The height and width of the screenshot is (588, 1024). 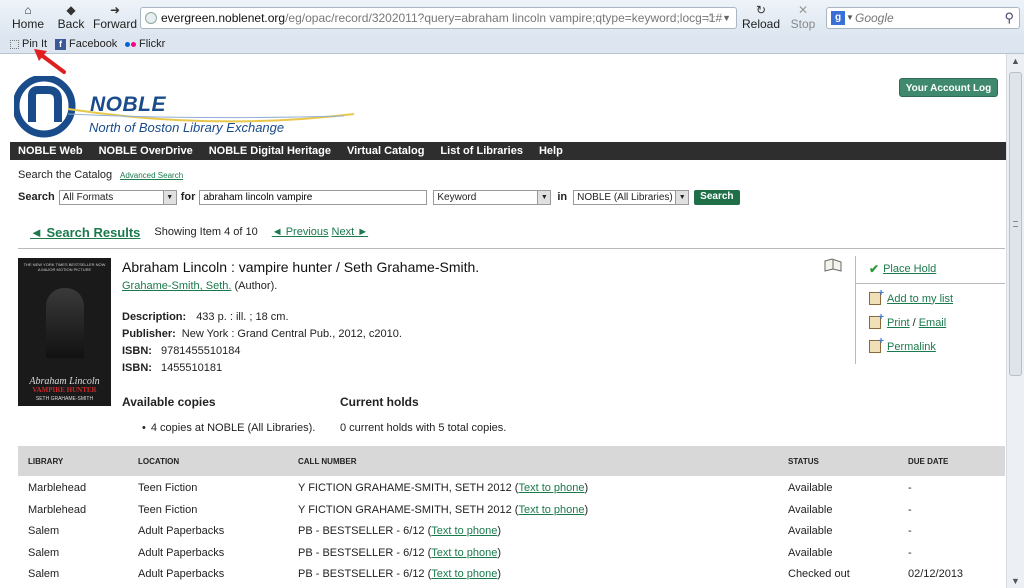 What do you see at coordinates (726, 18) in the screenshot?
I see `url-dropdown-icon: ▼` at bounding box center [726, 18].